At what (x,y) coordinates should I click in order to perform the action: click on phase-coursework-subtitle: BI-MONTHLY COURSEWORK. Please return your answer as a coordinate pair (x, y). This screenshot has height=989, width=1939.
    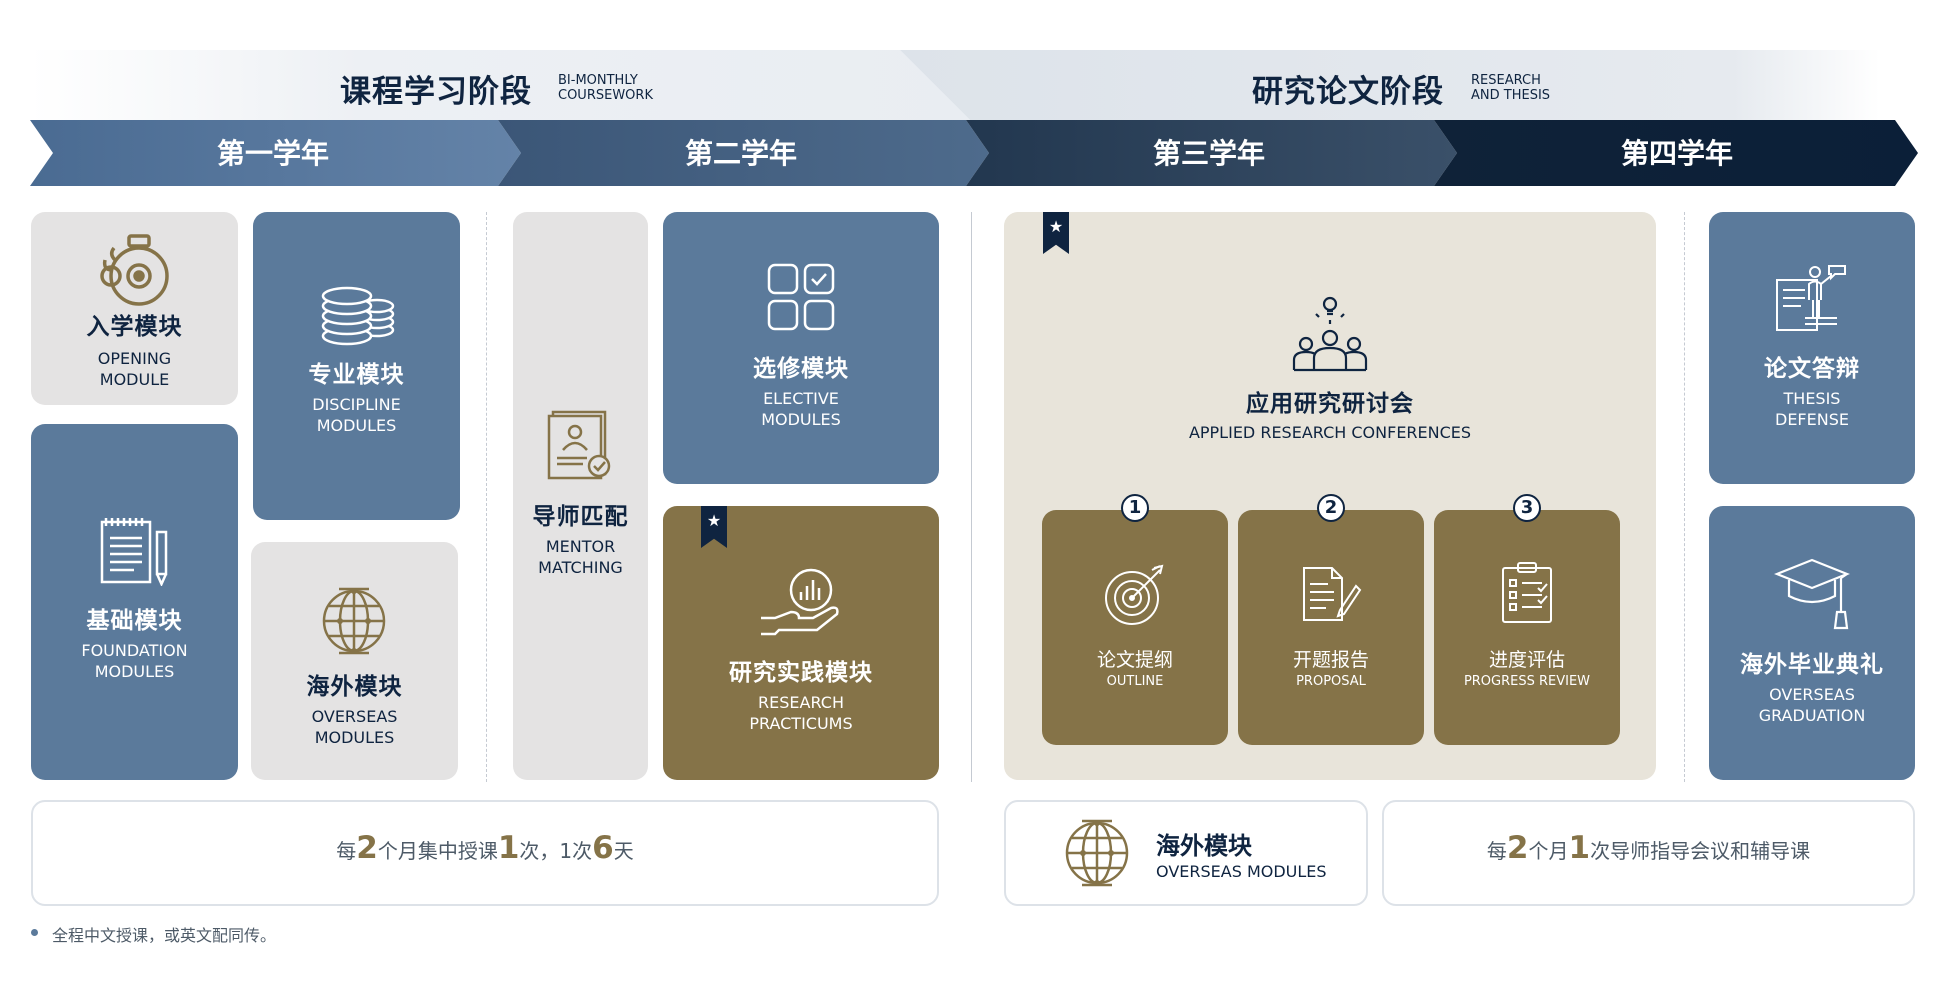
    Looking at the image, I should click on (605, 88).